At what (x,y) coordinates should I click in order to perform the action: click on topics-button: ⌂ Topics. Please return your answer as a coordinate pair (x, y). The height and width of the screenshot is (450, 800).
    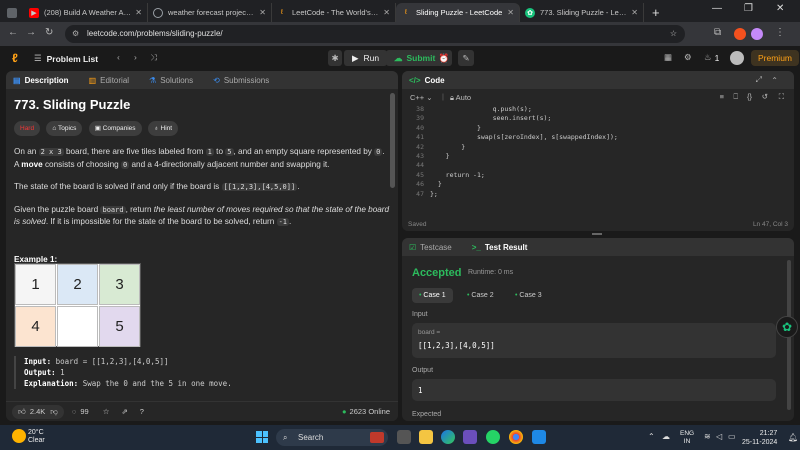
    Looking at the image, I should click on (64, 128).